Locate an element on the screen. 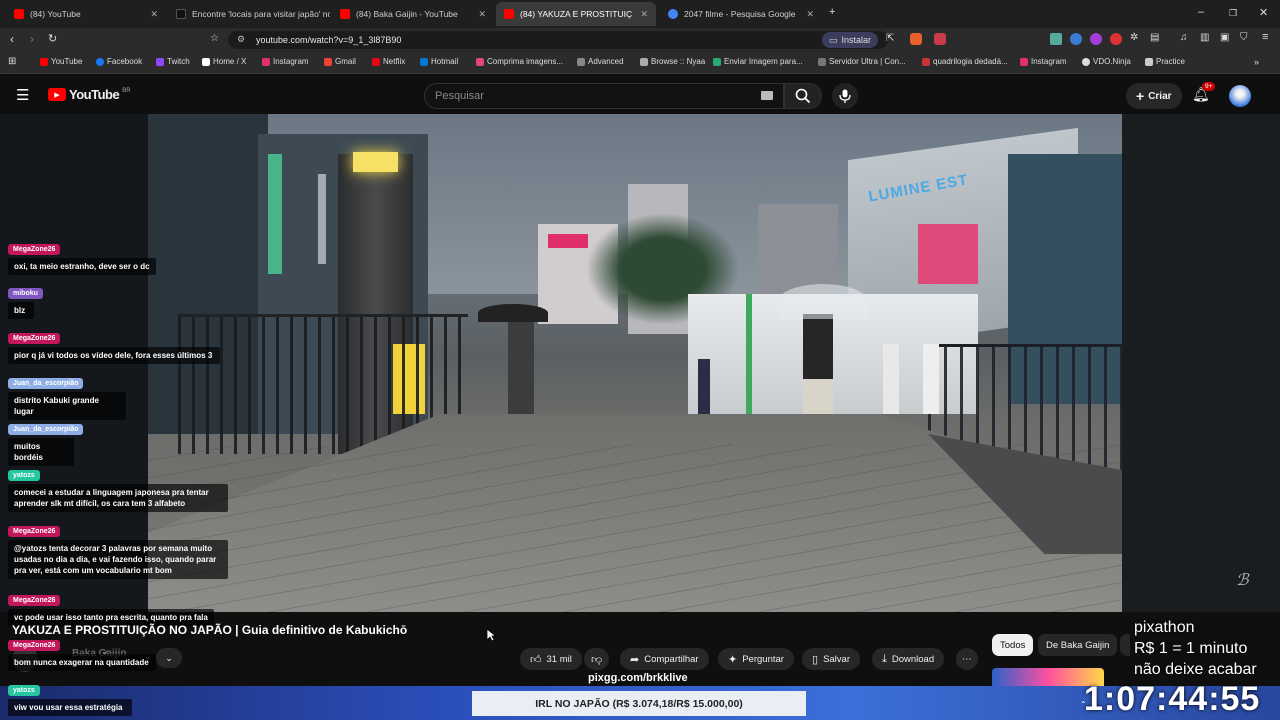  tab-baka-gaijin: (84) Baka Gaijin - YouTube ✕ is located at coordinates (413, 14).